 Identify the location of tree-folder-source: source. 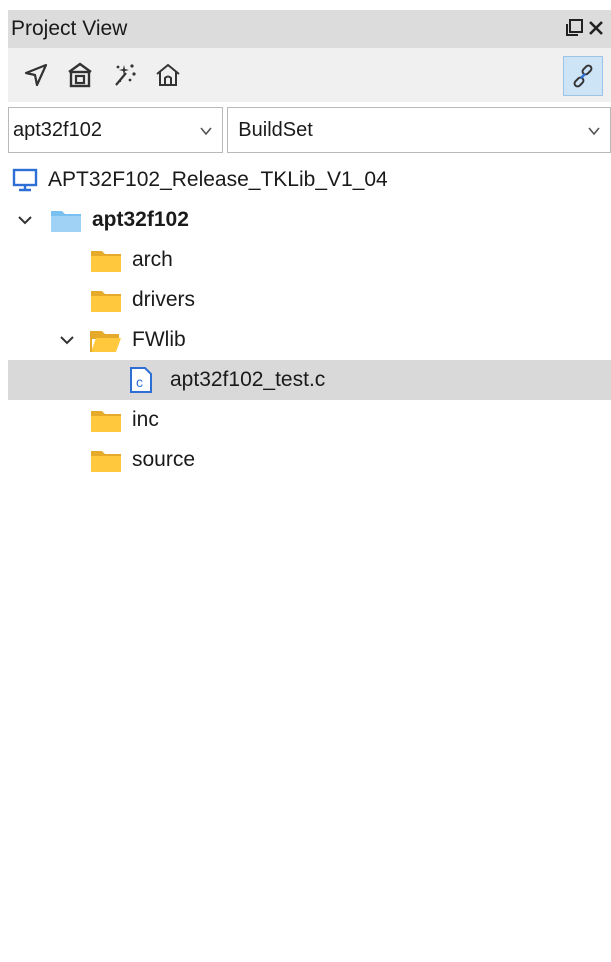
(305, 460).